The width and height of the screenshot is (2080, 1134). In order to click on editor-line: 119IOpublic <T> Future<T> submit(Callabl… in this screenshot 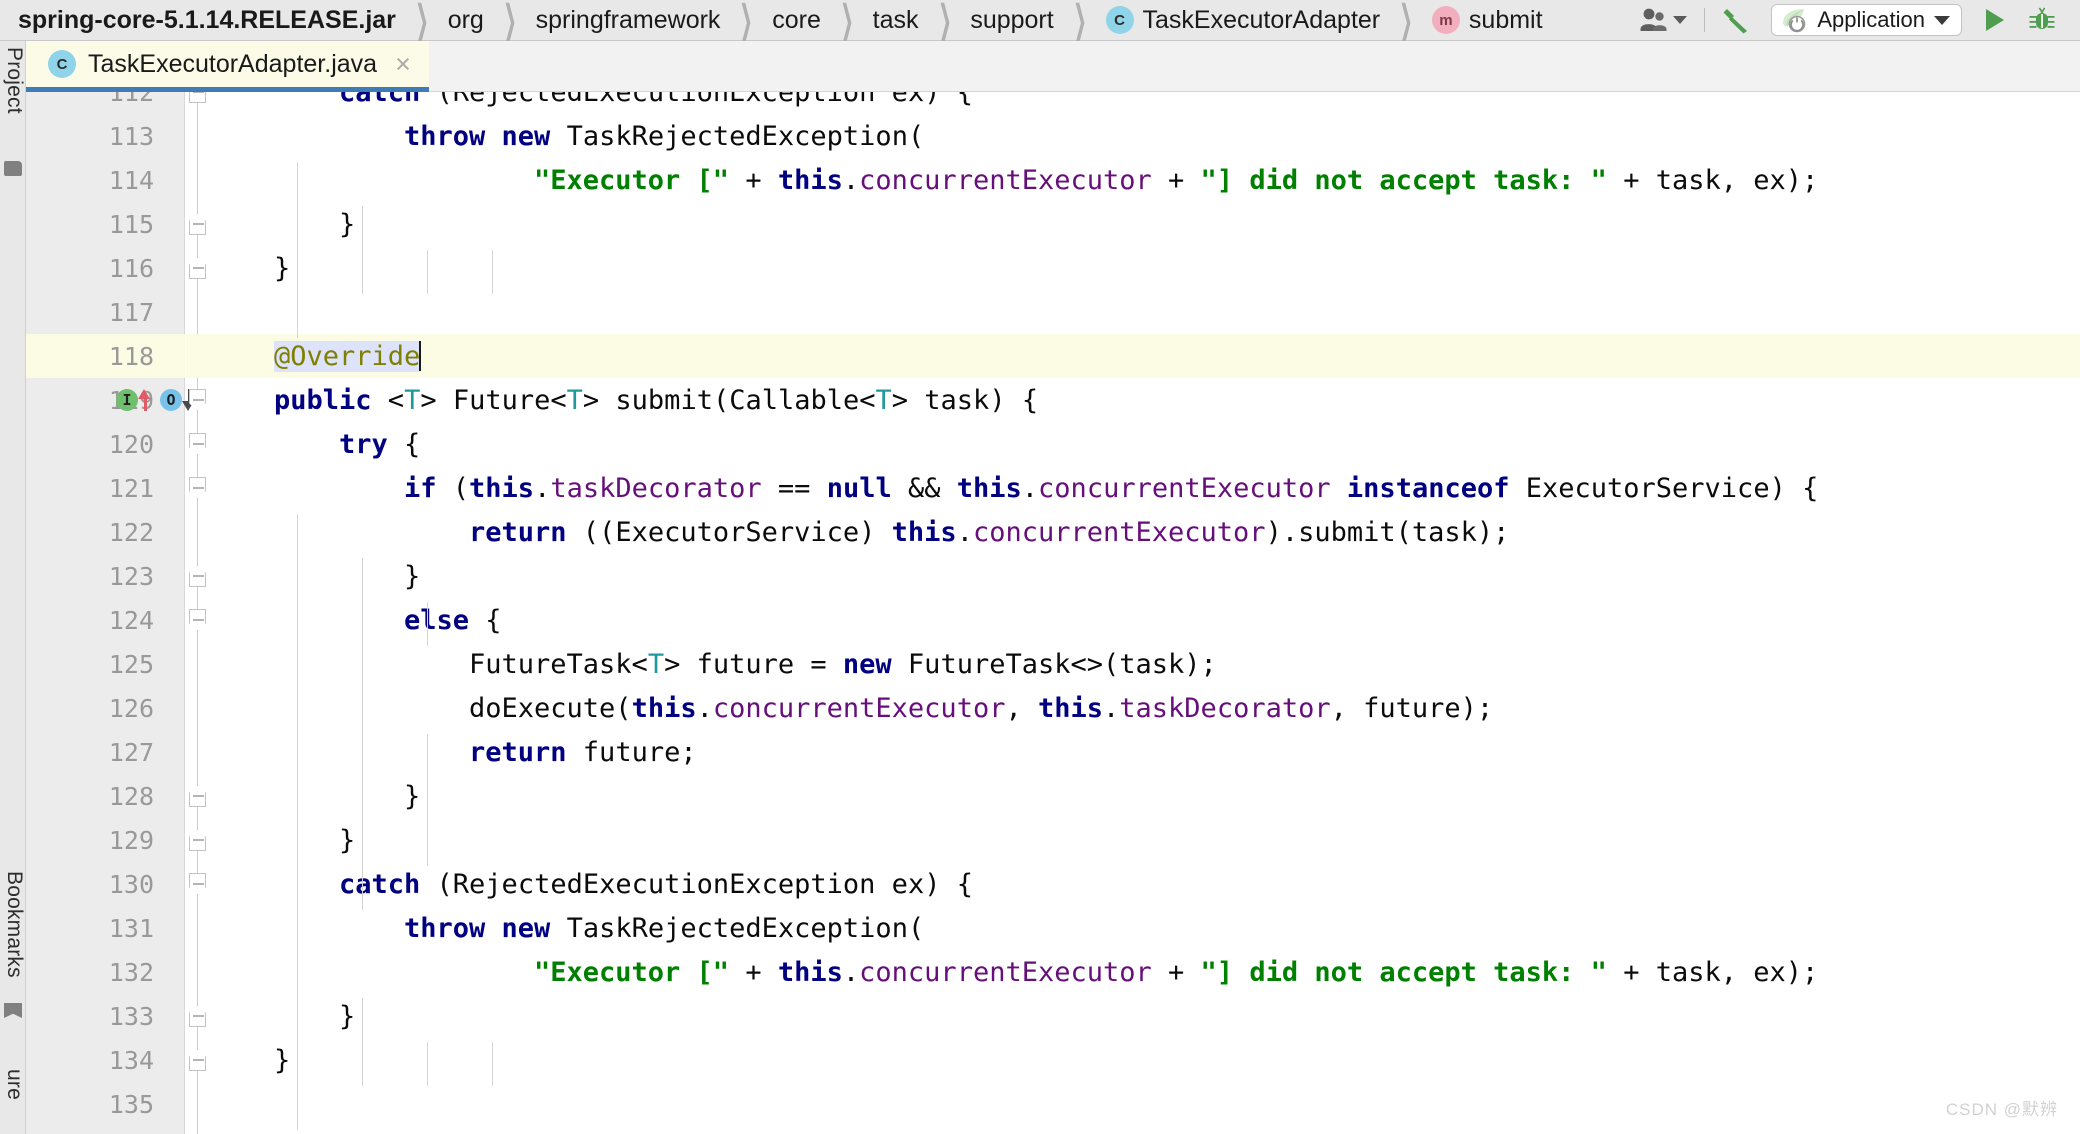, I will do `click(1053, 400)`.